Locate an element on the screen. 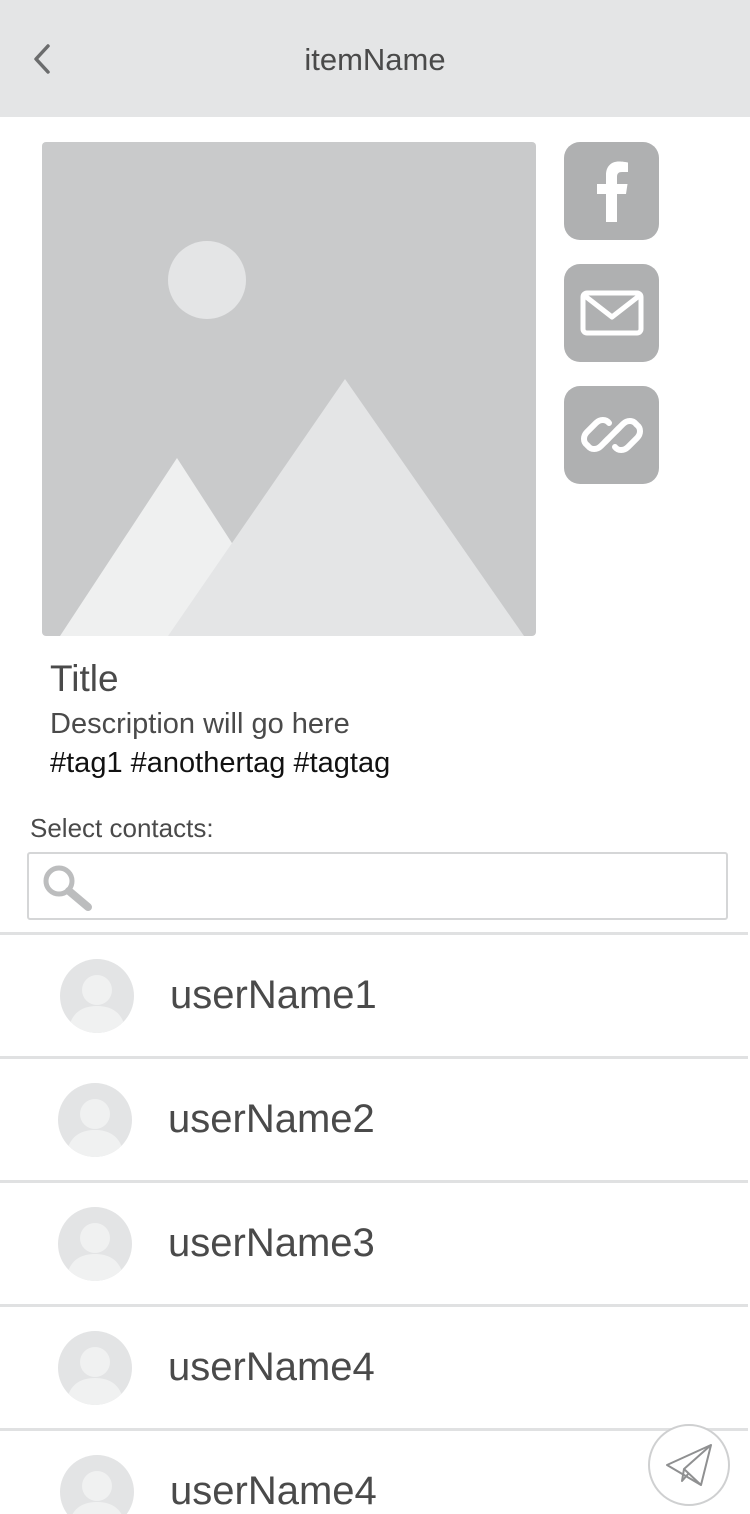  item-description: Description will go here is located at coordinates (200, 724).